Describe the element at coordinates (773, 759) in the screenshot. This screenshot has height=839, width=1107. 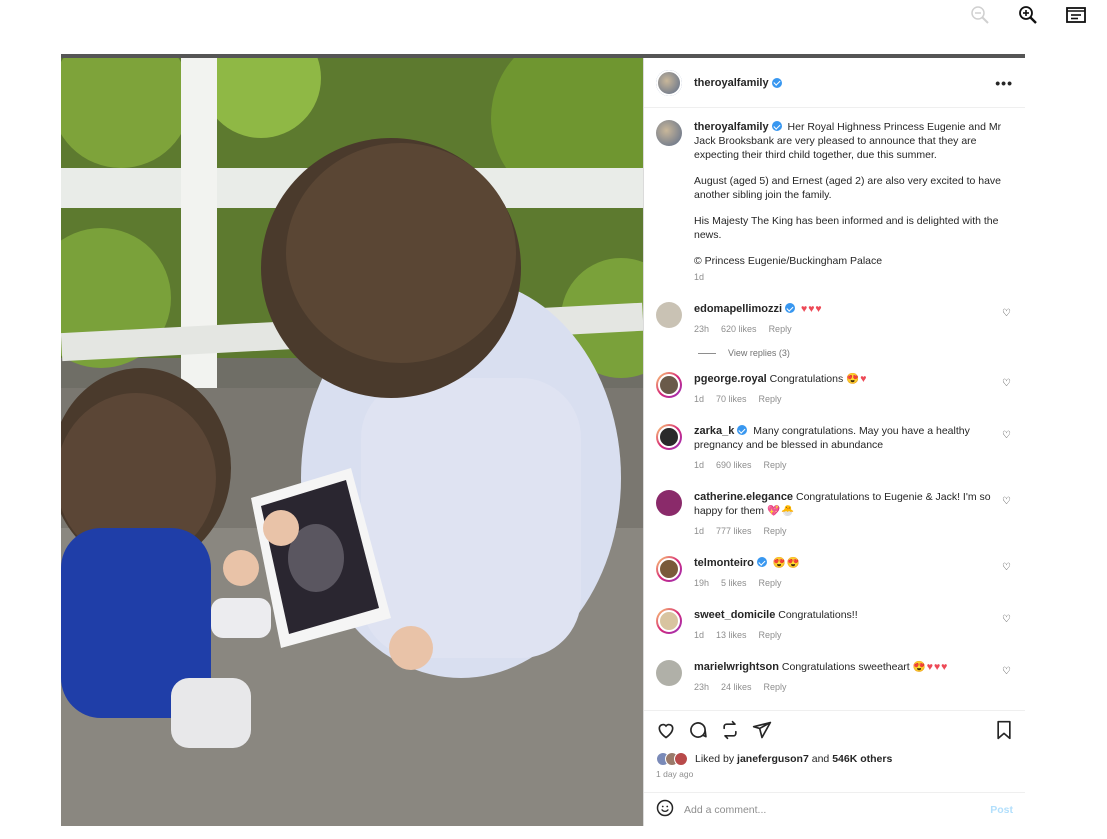
I see `liked-by-user: janeferguson7` at that location.